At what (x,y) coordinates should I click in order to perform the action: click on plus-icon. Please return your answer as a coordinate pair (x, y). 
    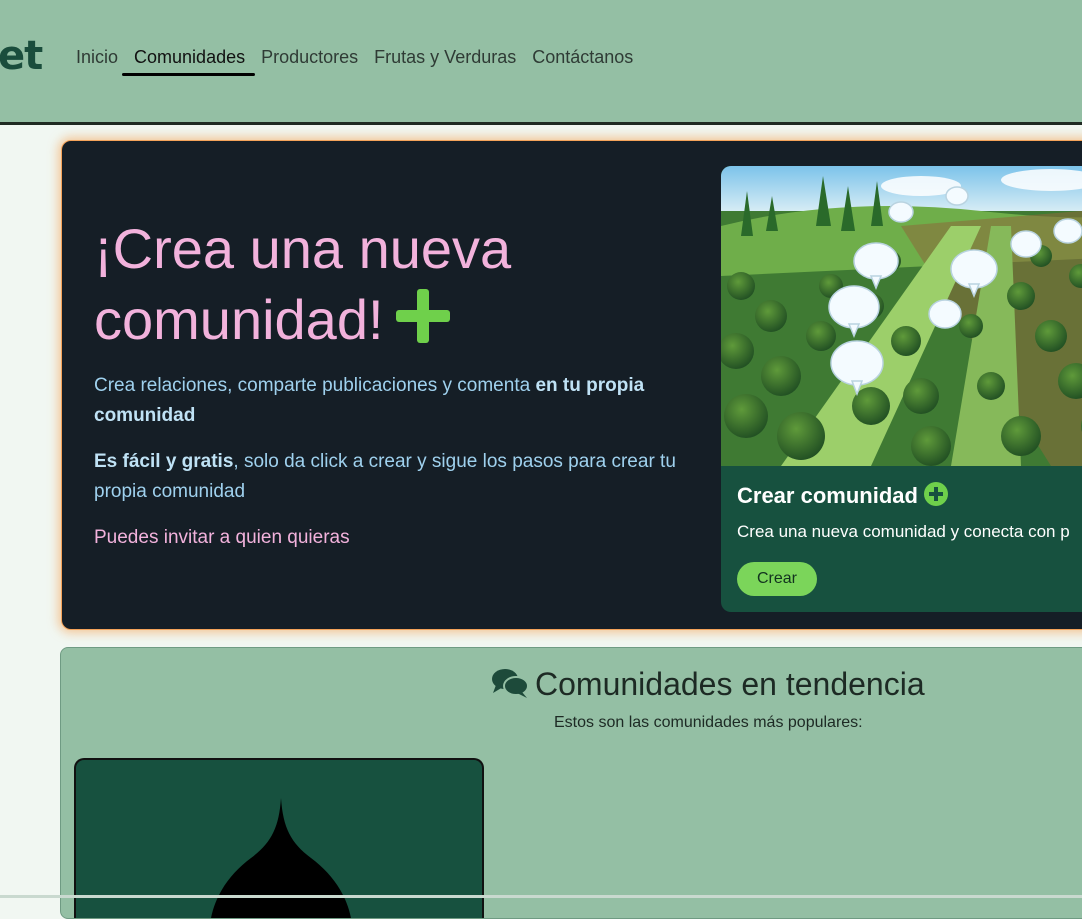
    Looking at the image, I should click on (422, 316).